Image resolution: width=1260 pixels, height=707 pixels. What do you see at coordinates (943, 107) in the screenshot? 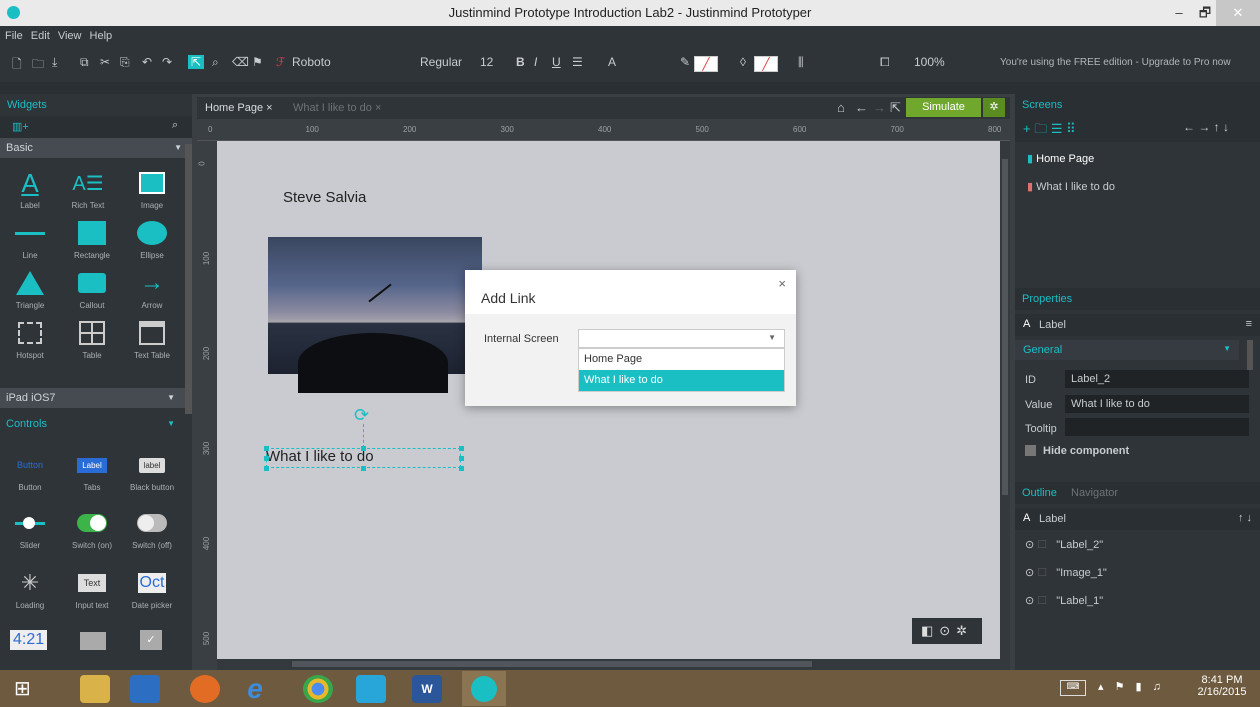
I see `simulate-button: Simulate` at bounding box center [943, 107].